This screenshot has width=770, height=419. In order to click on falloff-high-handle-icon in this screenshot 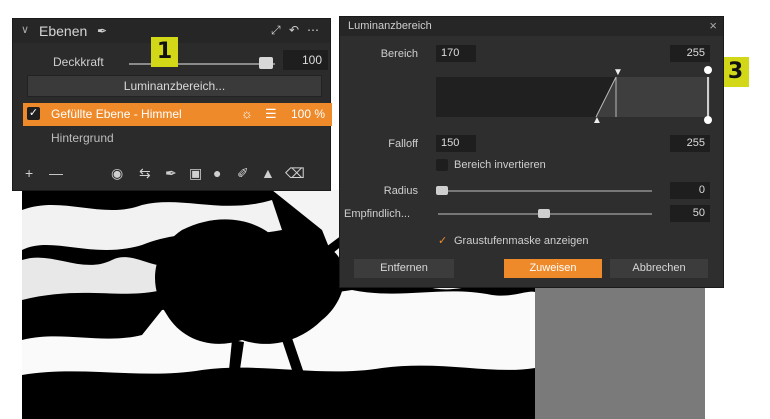, I will do `click(708, 120)`.